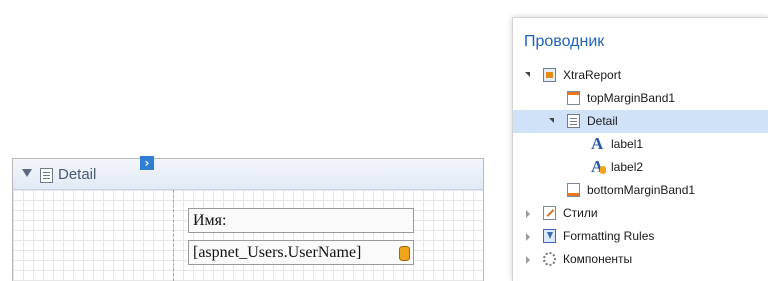 This screenshot has width=768, height=281. What do you see at coordinates (597, 143) in the screenshot?
I see `label-icon: A` at bounding box center [597, 143].